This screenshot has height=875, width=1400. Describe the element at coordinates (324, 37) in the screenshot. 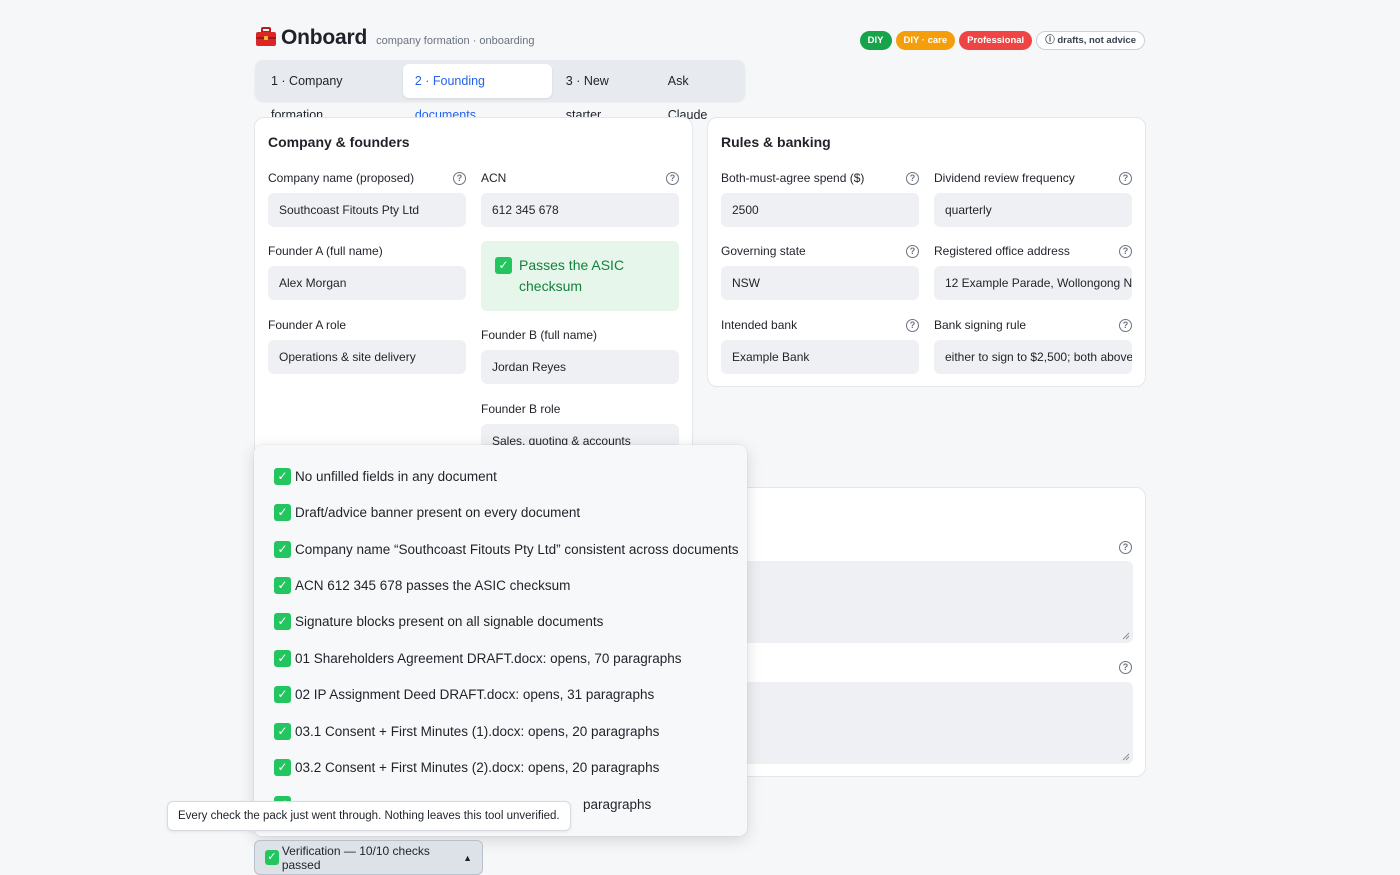

I see `app-title: Onboard` at that location.